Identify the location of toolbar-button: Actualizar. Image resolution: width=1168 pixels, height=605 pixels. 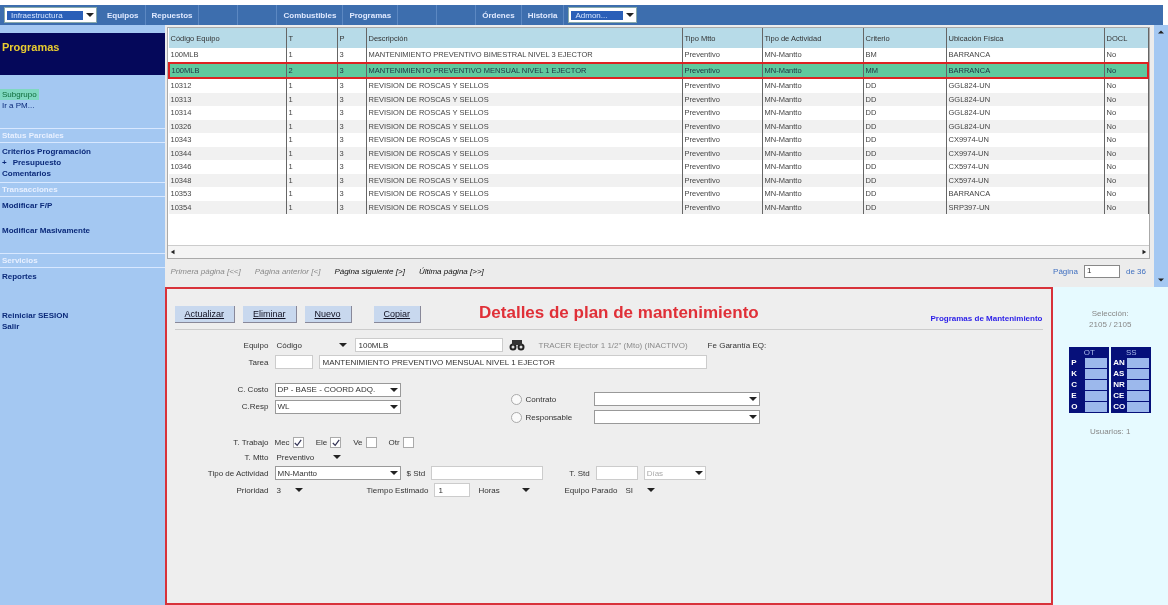
(204, 314).